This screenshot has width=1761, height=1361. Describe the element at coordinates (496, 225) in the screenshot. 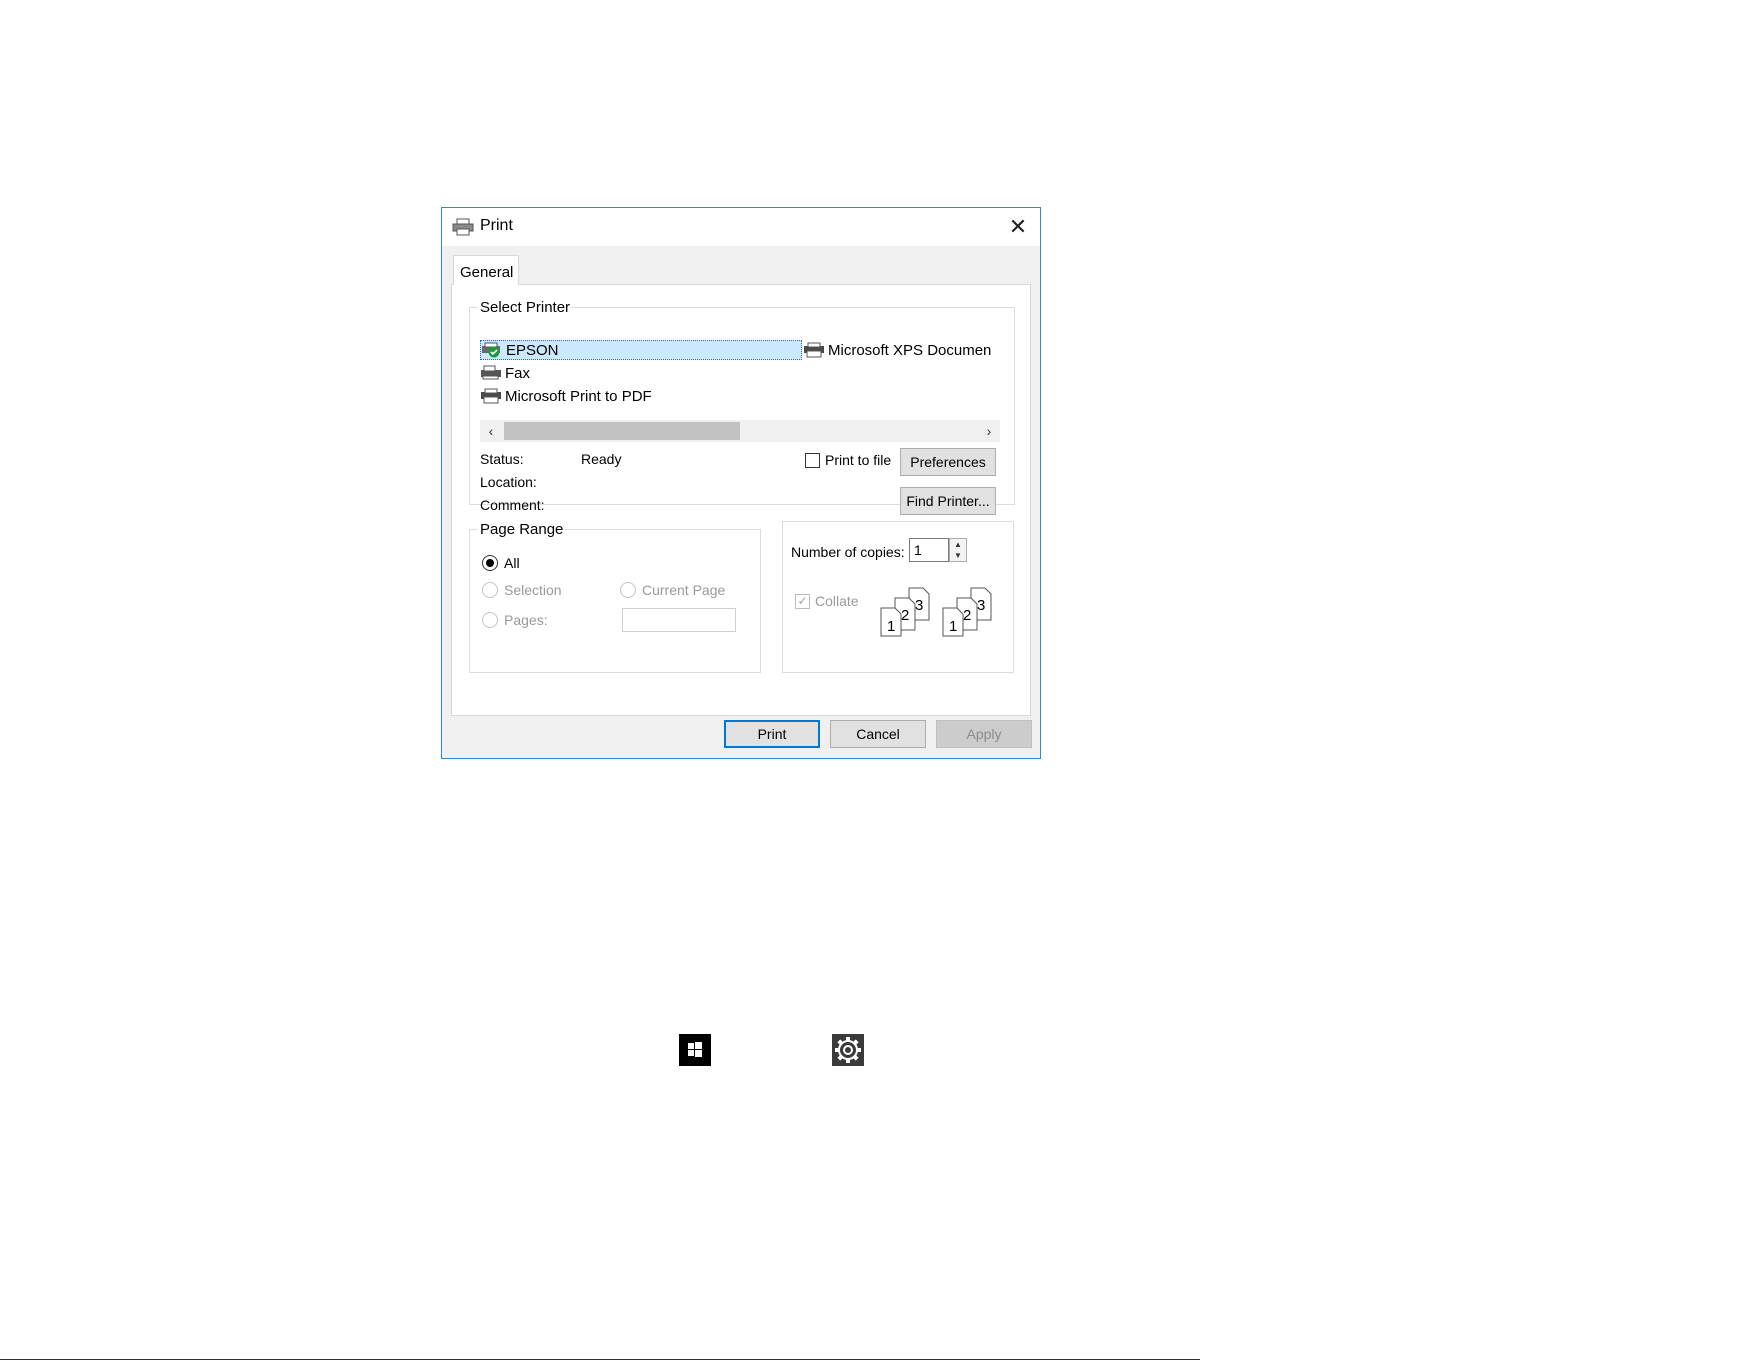

I see `dialog-title: Print` at that location.